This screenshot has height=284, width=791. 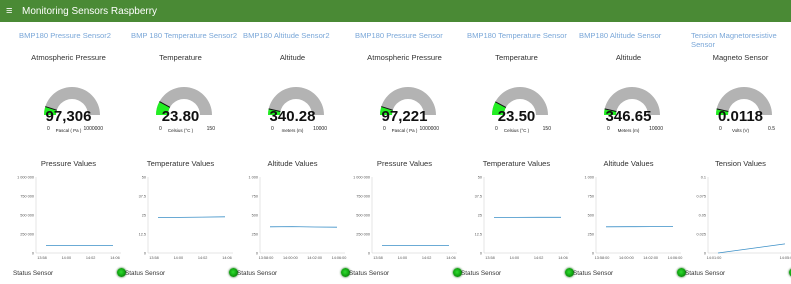 What do you see at coordinates (292, 130) in the screenshot?
I see `gauge-unit: meters (m)` at bounding box center [292, 130].